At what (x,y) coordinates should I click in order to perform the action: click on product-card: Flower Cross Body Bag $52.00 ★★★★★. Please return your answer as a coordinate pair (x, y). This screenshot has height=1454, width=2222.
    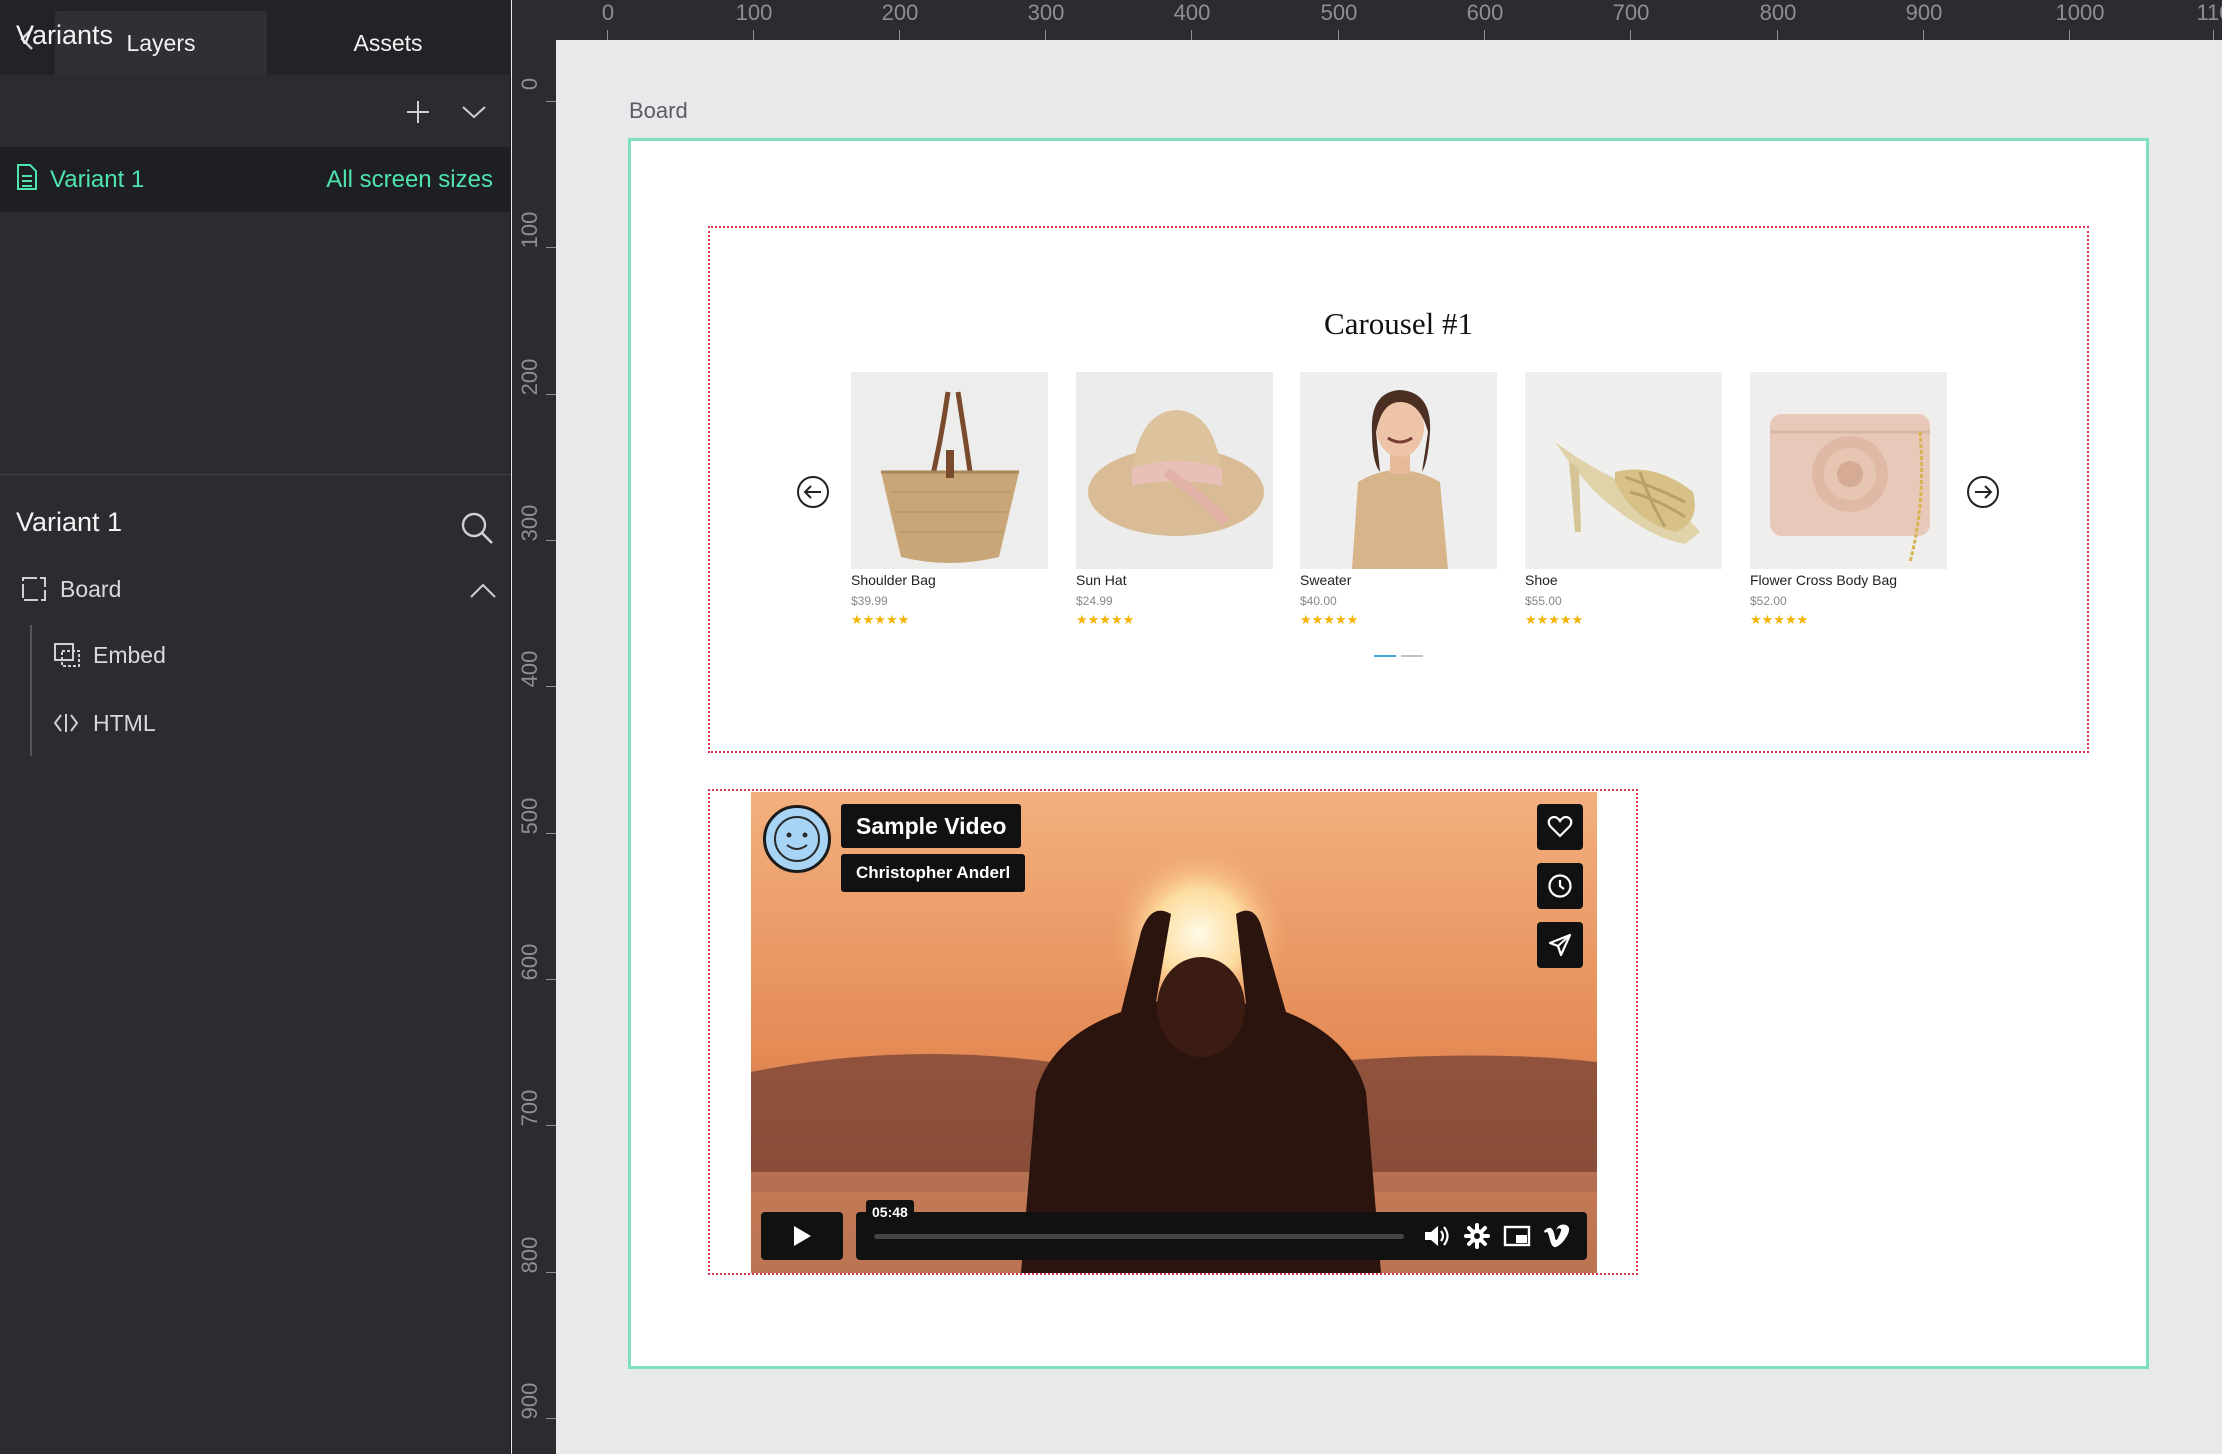
    Looking at the image, I should click on (1848, 500).